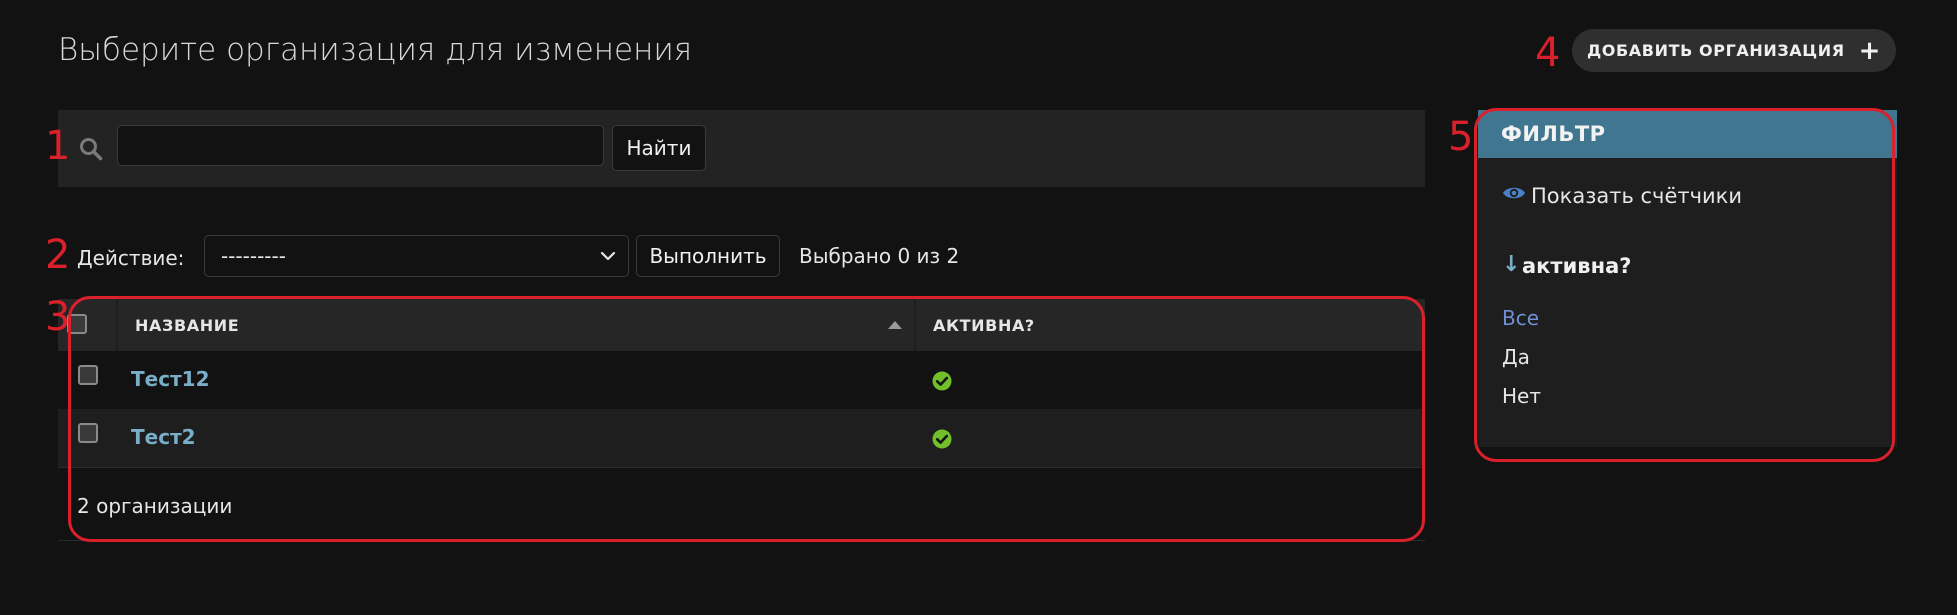 The width and height of the screenshot is (1957, 615). Describe the element at coordinates (1870, 50) in the screenshot. I see `plus-icon: +` at that location.